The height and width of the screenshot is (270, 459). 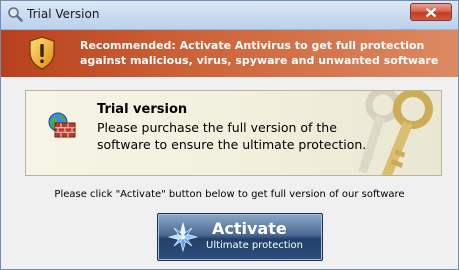 What do you see at coordinates (393, 133) in the screenshot?
I see `keys-icon` at bounding box center [393, 133].